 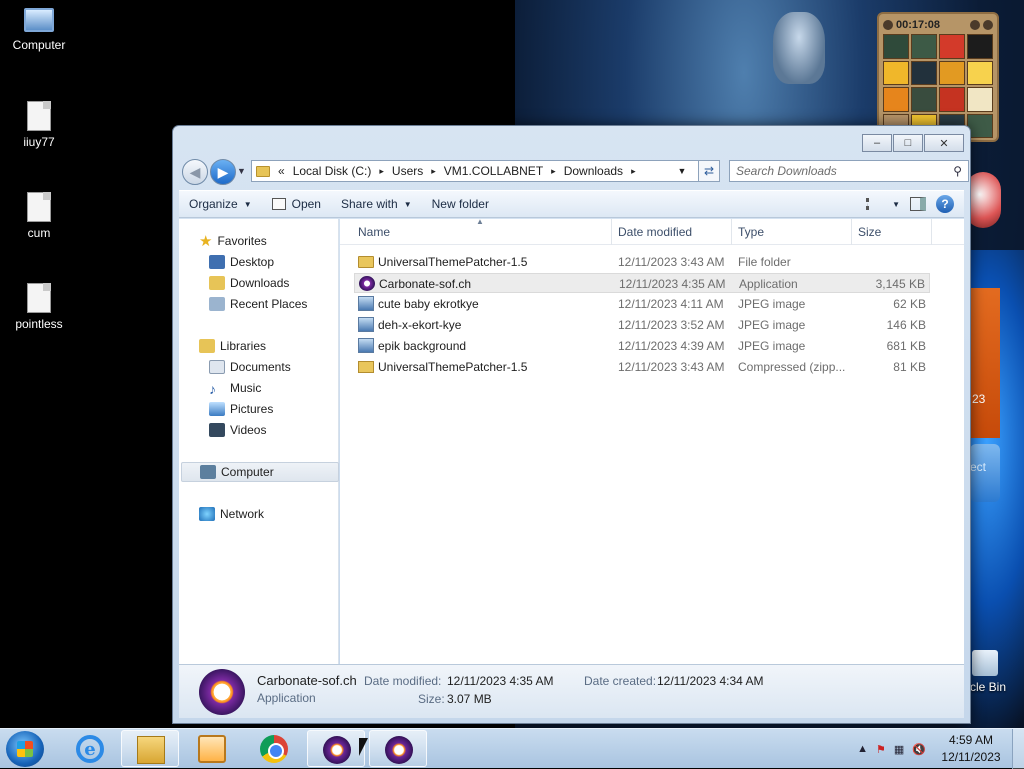 What do you see at coordinates (482, 231) in the screenshot?
I see `column-name: ▲ Name` at bounding box center [482, 231].